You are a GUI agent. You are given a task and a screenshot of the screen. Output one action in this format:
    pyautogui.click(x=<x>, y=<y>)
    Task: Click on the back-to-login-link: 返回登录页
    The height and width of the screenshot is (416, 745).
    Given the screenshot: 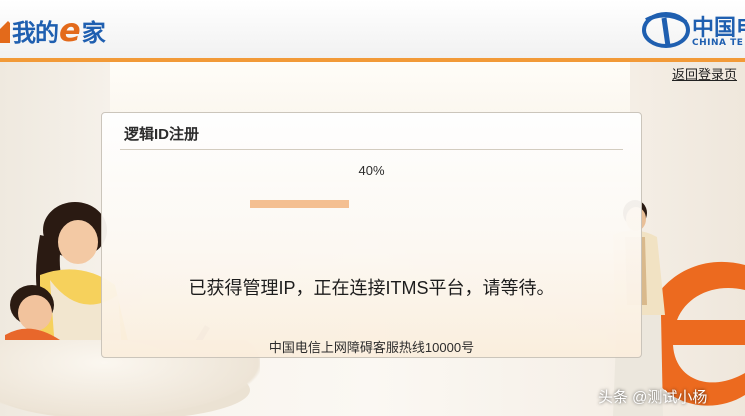 What is the action you would take?
    pyautogui.click(x=704, y=73)
    